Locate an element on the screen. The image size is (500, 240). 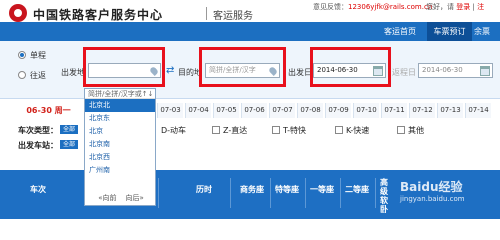
title-divider is located at coordinates (206, 13).